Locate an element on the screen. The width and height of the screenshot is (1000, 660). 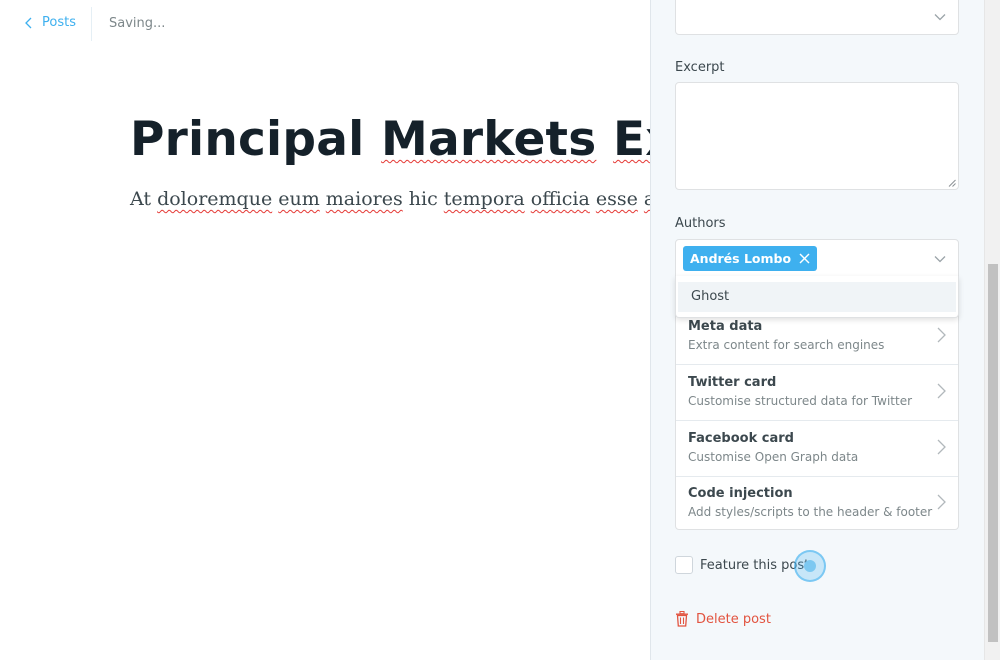
authors-select: Andrés Lombo is located at coordinates (817, 258).